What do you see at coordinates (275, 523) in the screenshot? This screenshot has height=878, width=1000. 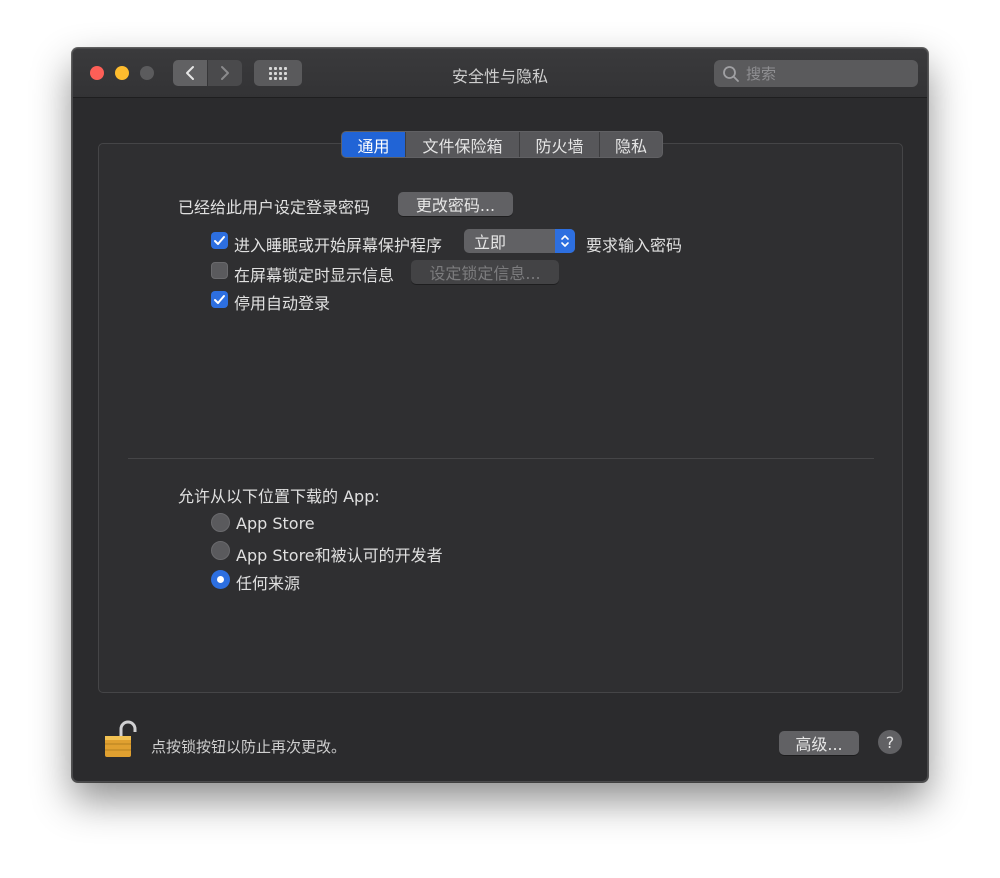 I see `radio-app-store-label: App Store` at bounding box center [275, 523].